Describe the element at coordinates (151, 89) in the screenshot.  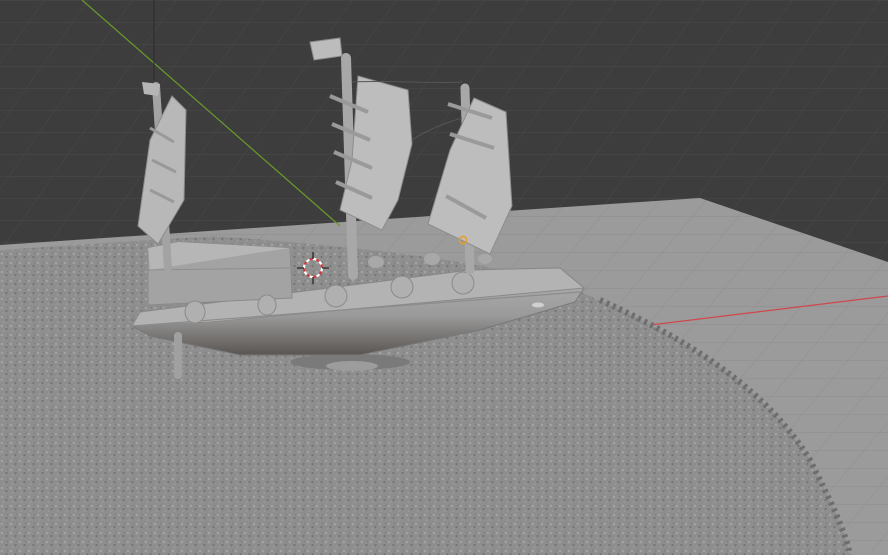
I see `rear-flag` at that location.